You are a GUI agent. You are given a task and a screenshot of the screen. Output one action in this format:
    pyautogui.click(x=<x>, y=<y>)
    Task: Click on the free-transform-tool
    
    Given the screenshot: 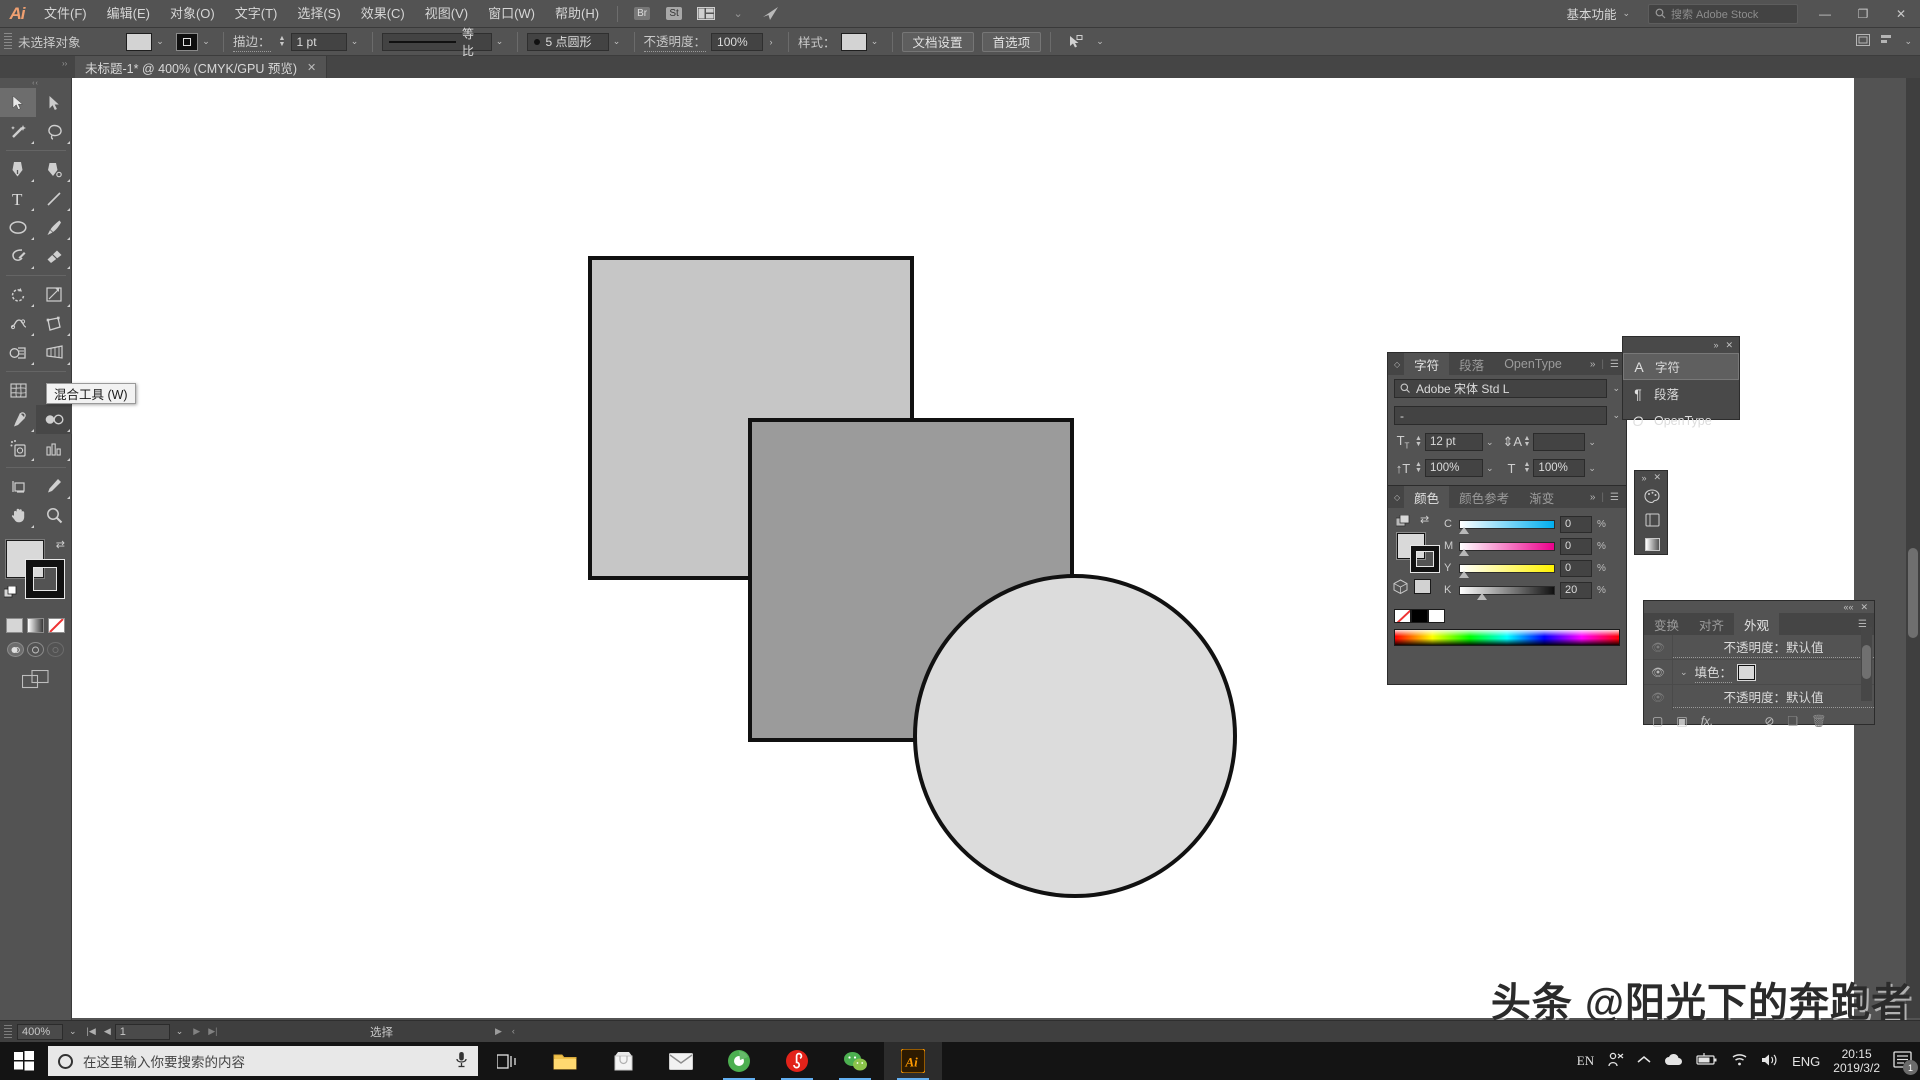 What is the action you would take?
    pyautogui.click(x=54, y=323)
    